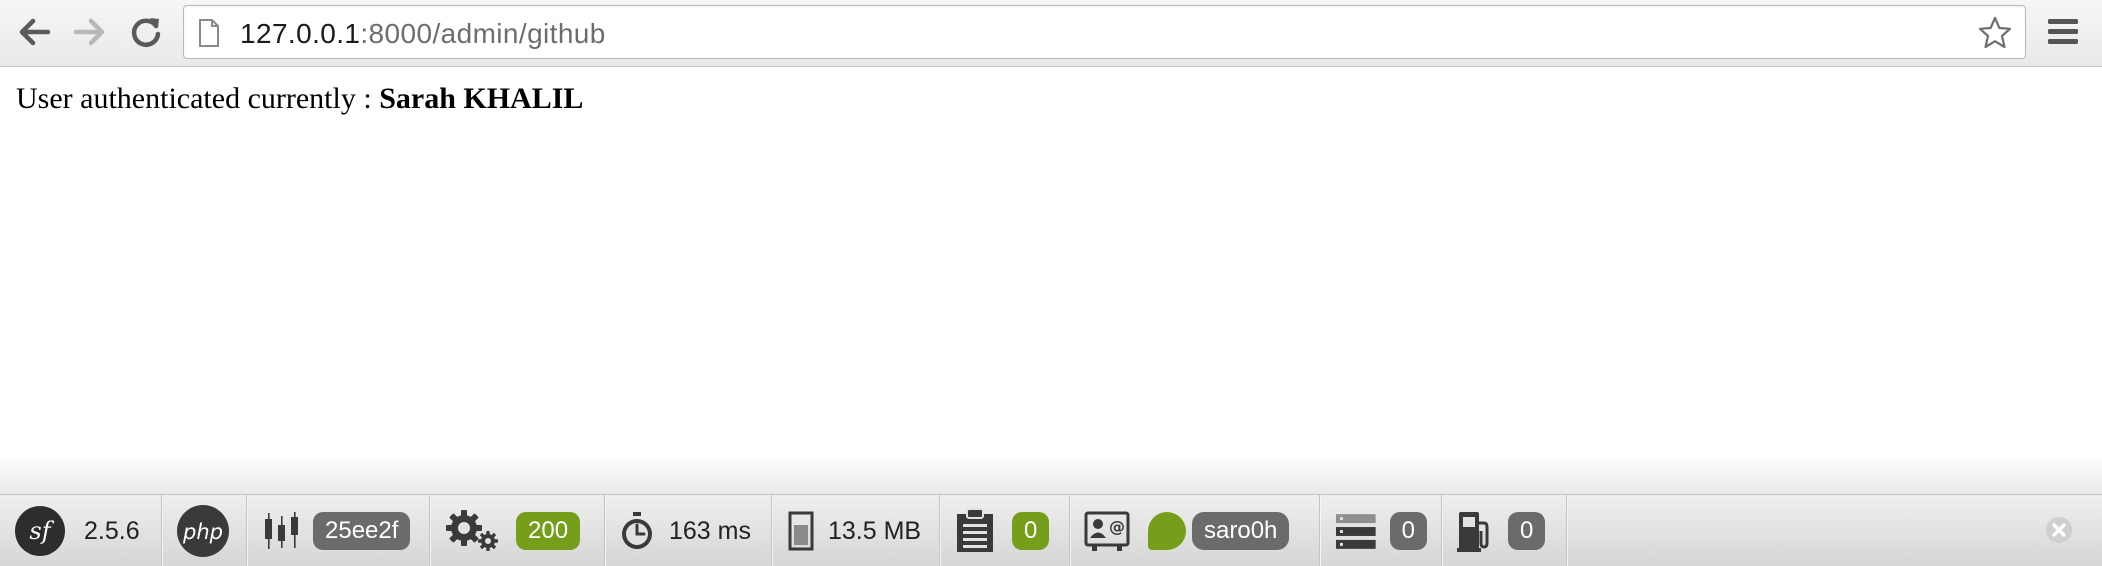  What do you see at coordinates (209, 33) in the screenshot?
I see `page-icon` at bounding box center [209, 33].